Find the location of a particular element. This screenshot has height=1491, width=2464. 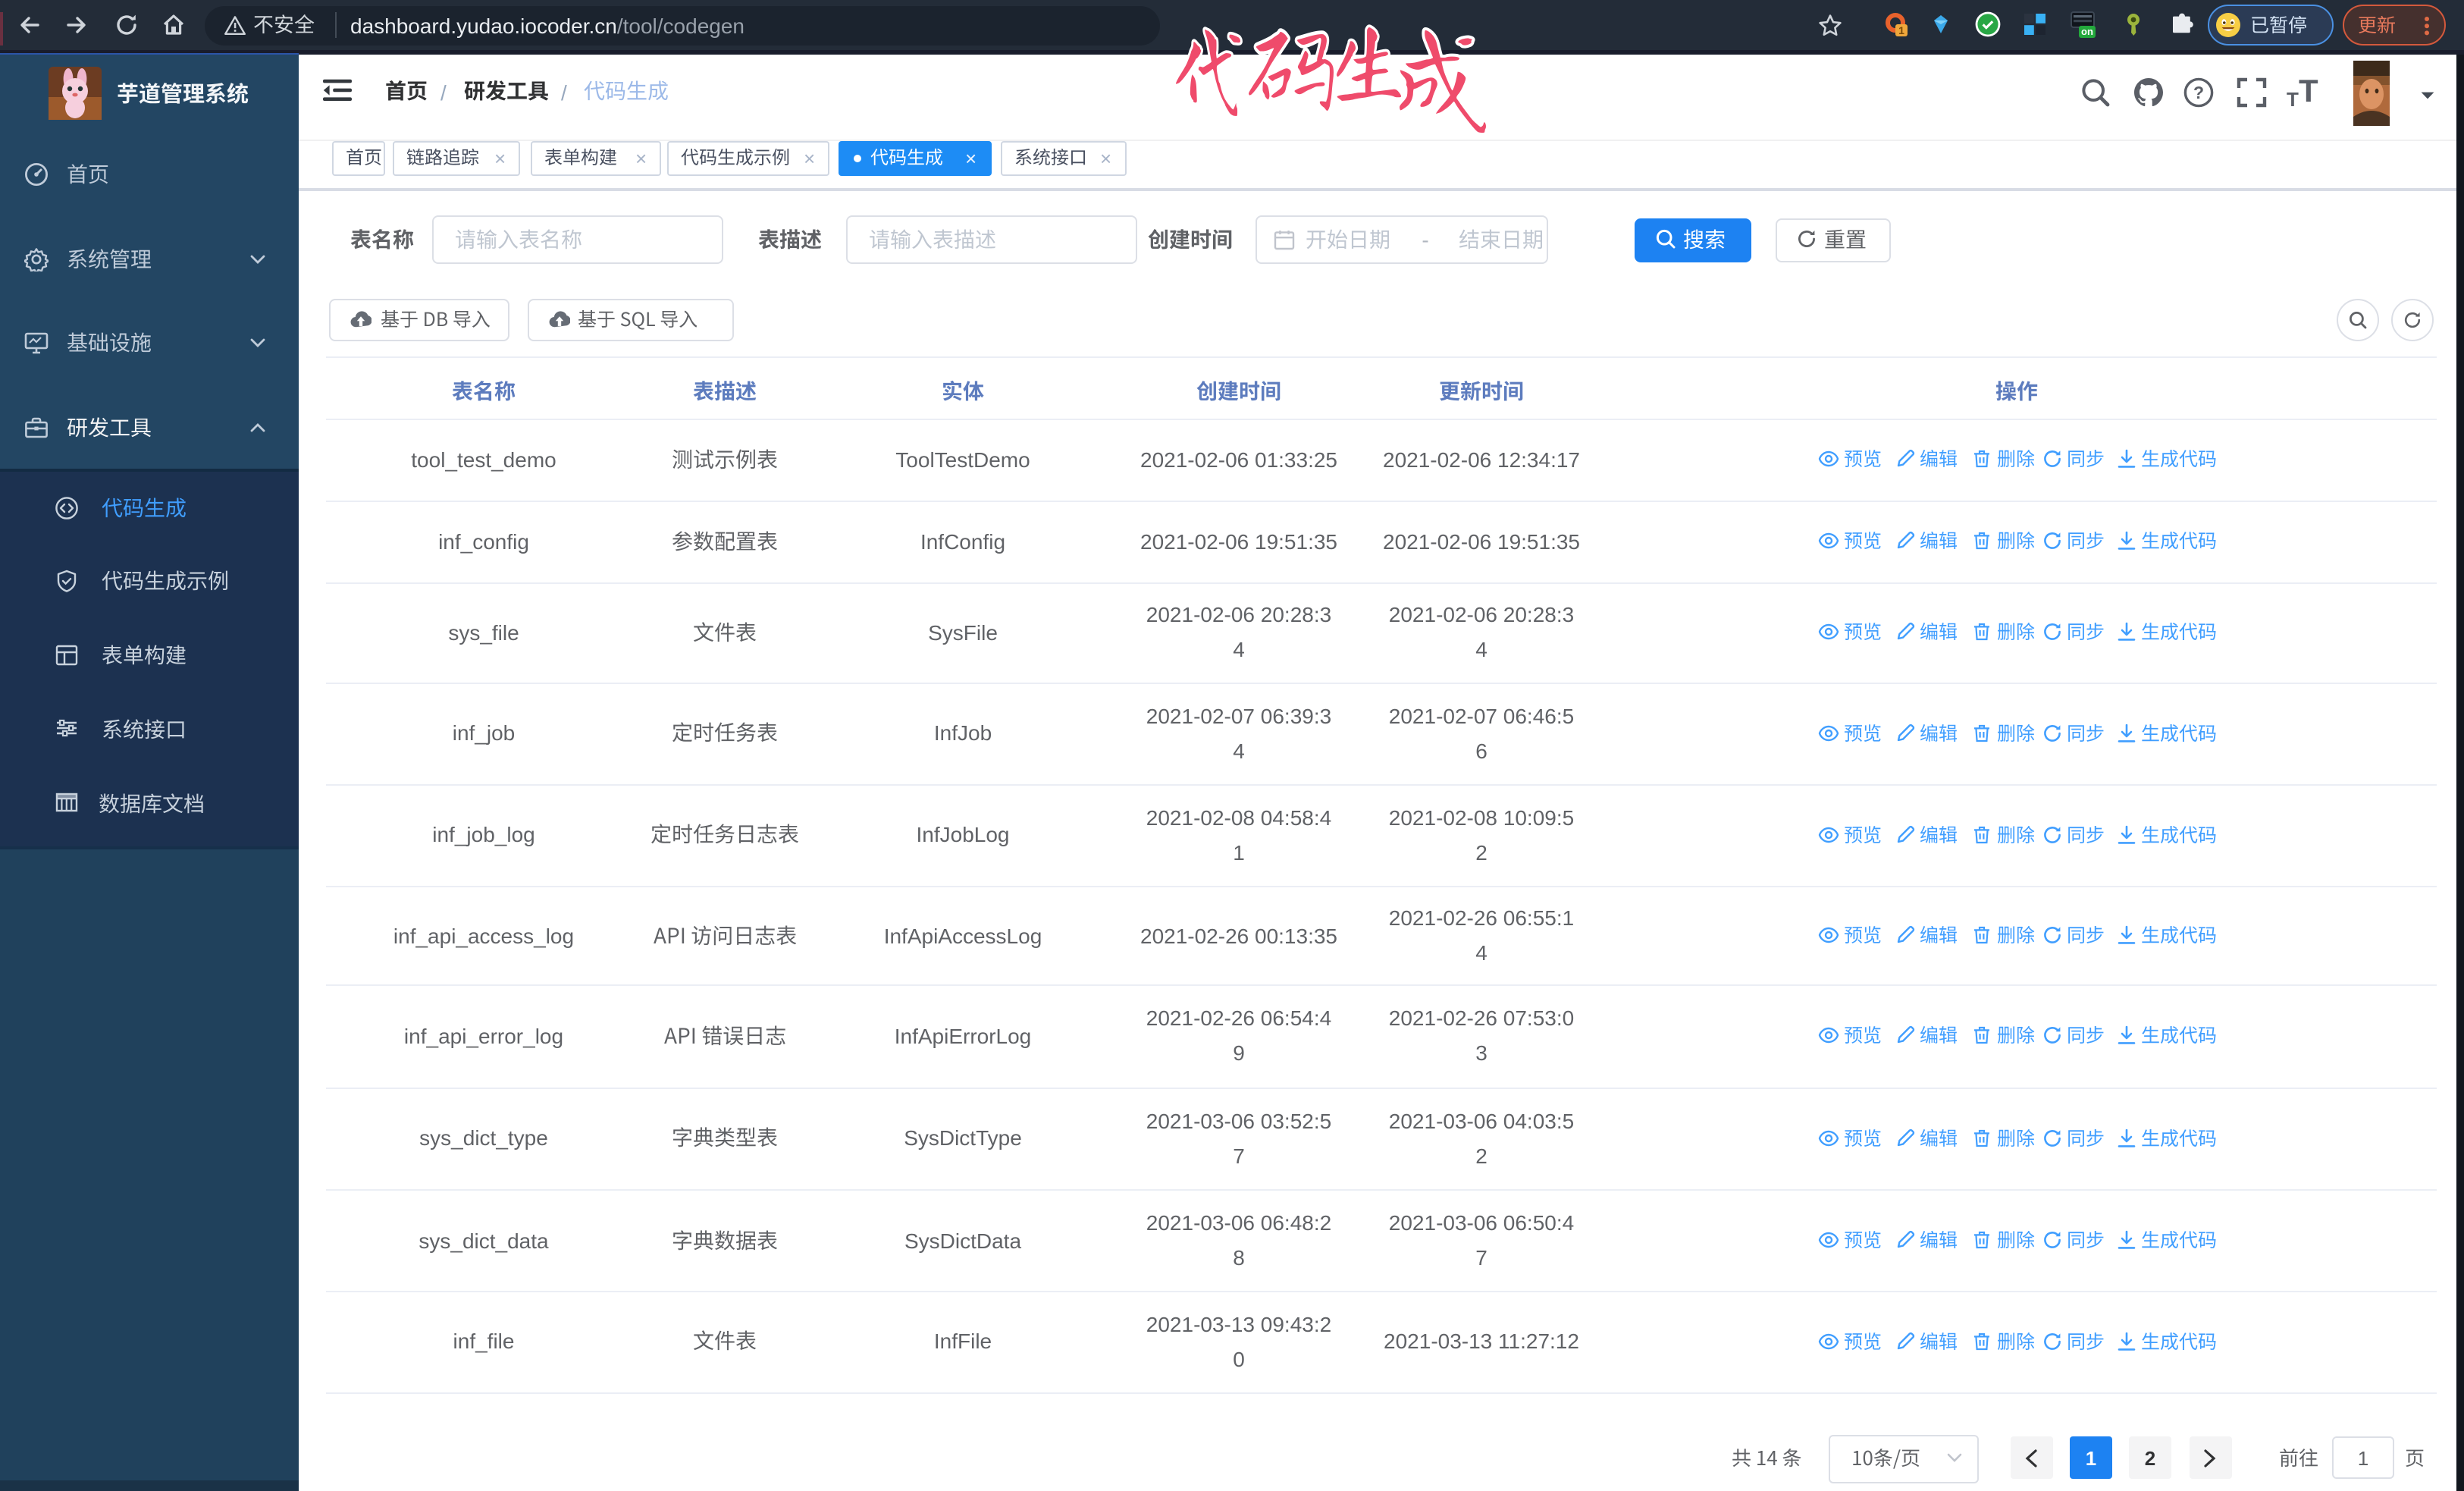

svg-text: on is located at coordinates (2087, 31).